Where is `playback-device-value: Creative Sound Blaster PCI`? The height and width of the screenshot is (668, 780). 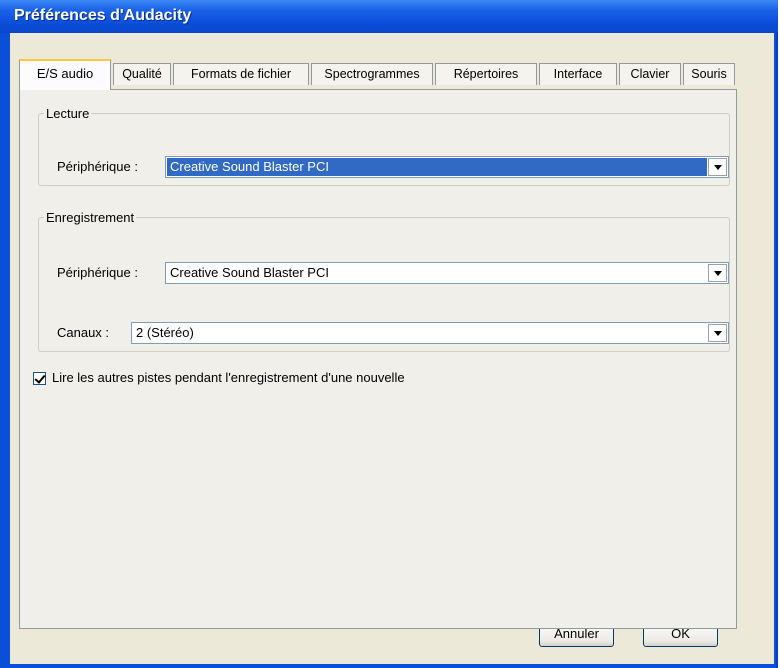
playback-device-value: Creative Sound Blaster PCI is located at coordinates (437, 167).